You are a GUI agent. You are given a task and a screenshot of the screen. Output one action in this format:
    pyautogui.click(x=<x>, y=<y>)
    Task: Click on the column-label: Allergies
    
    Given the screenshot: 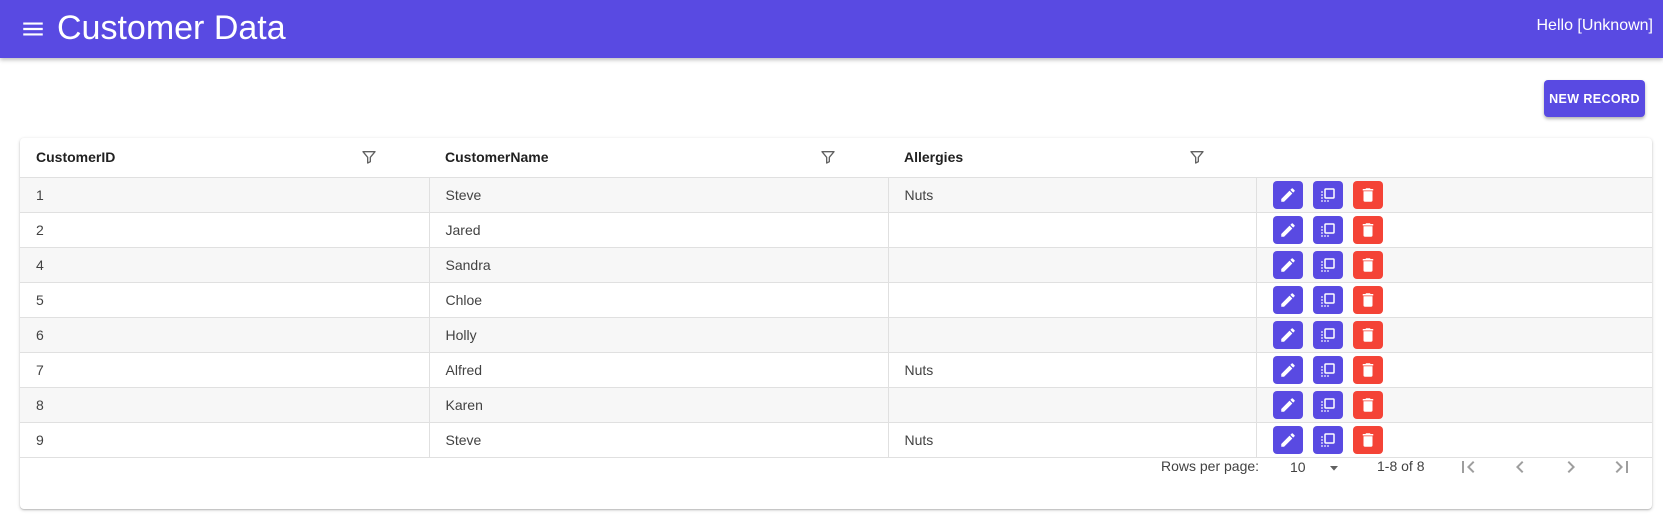 What is the action you would take?
    pyautogui.click(x=934, y=157)
    